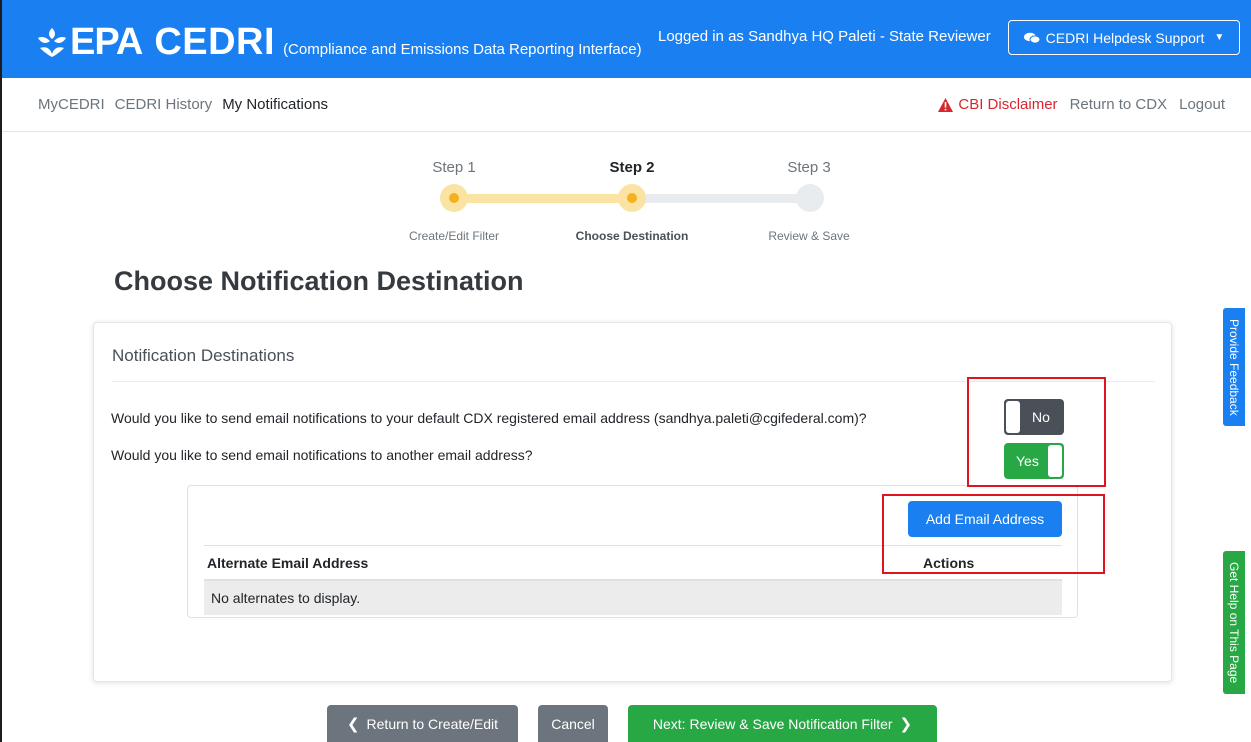 This screenshot has width=1251, height=742. Describe the element at coordinates (543, 198) in the screenshot. I see `progress-track-done` at that location.